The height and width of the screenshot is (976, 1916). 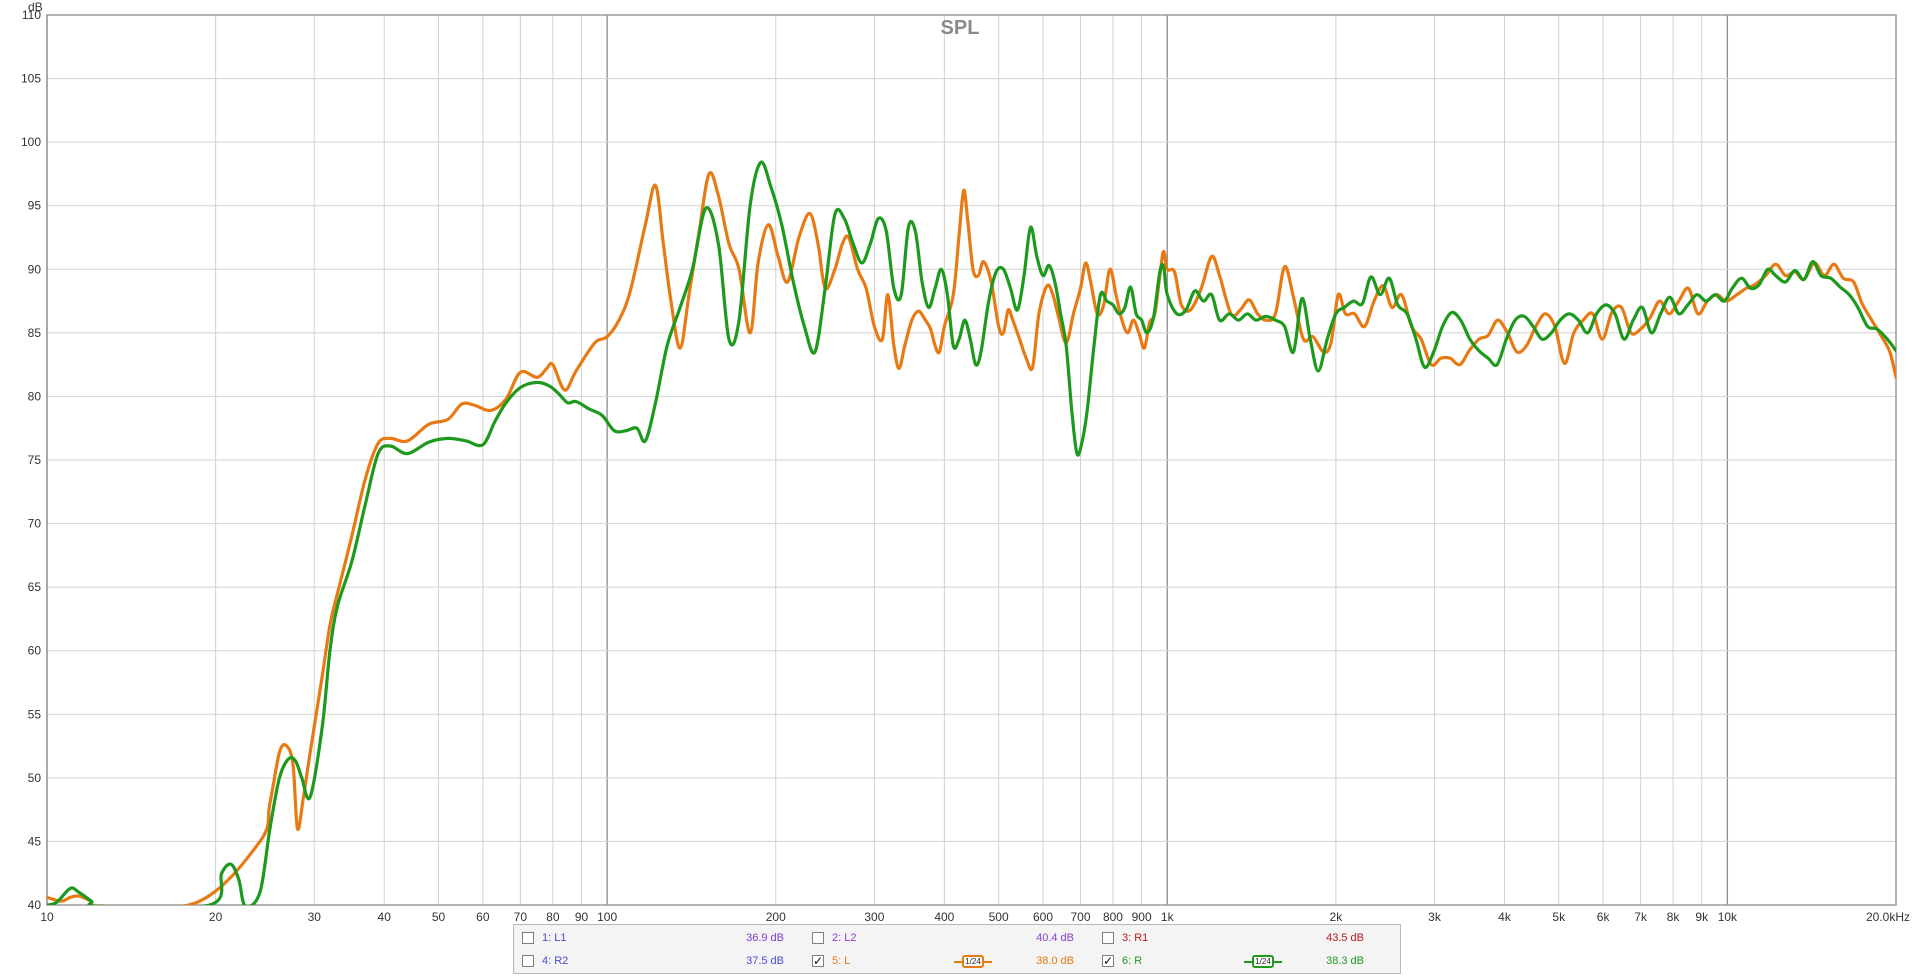 I want to click on x-tick-label: 200, so click(x=776, y=917).